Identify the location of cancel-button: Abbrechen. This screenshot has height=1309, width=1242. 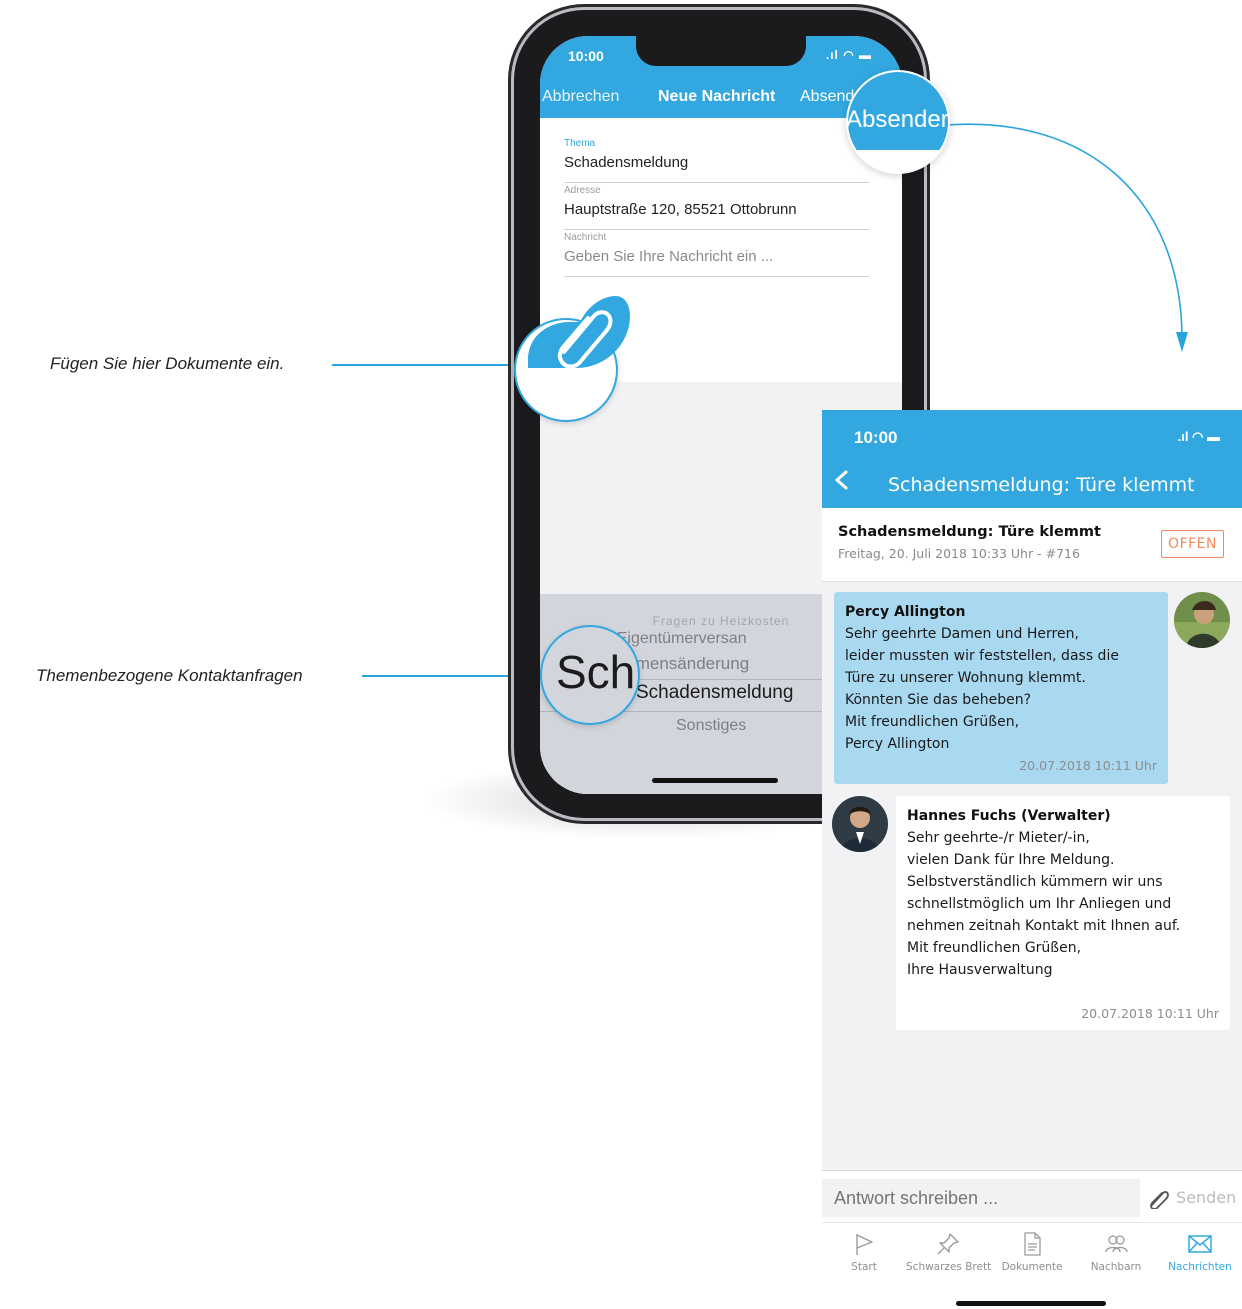
(580, 97).